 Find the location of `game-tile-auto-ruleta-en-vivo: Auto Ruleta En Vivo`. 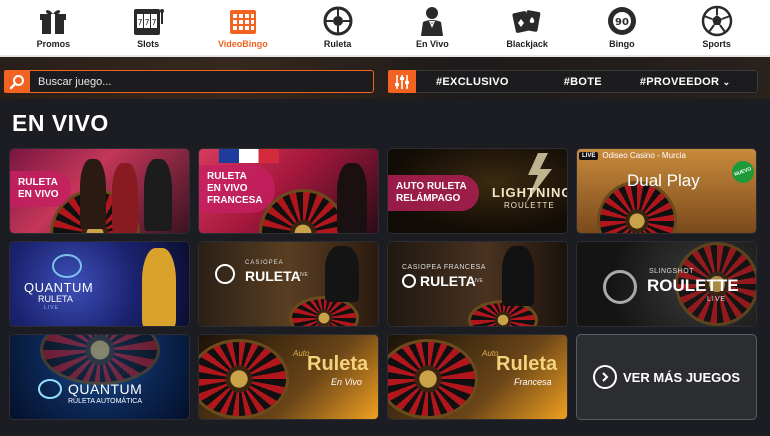

game-tile-auto-ruleta-en-vivo: Auto Ruleta En Vivo is located at coordinates (288, 377).